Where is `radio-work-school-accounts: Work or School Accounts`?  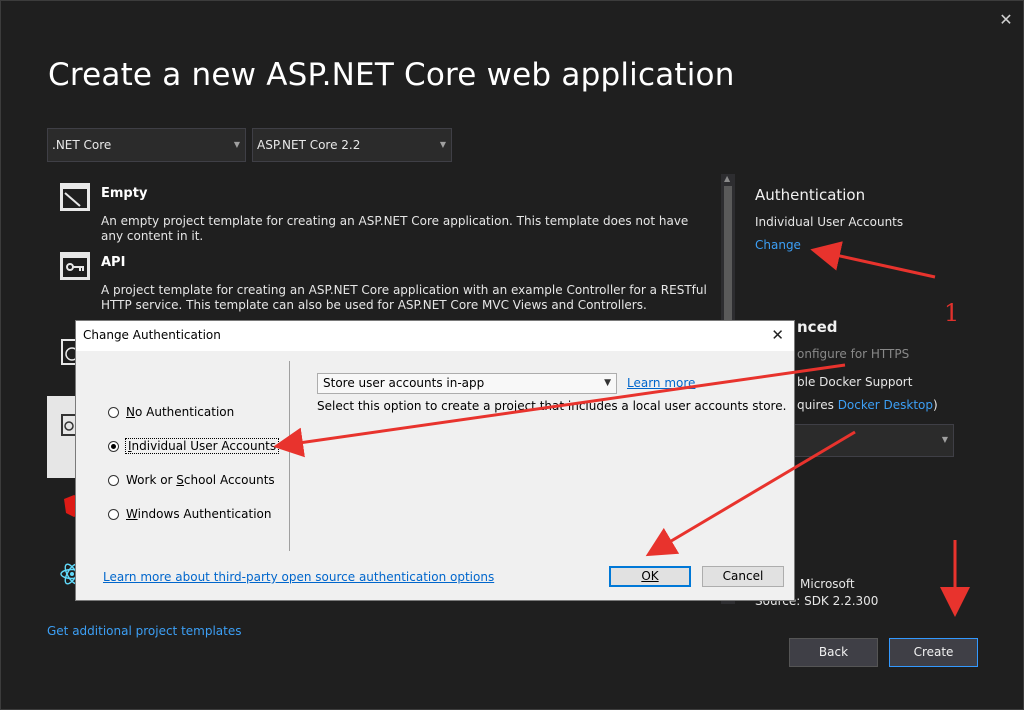 radio-work-school-accounts: Work or School Accounts is located at coordinates (191, 480).